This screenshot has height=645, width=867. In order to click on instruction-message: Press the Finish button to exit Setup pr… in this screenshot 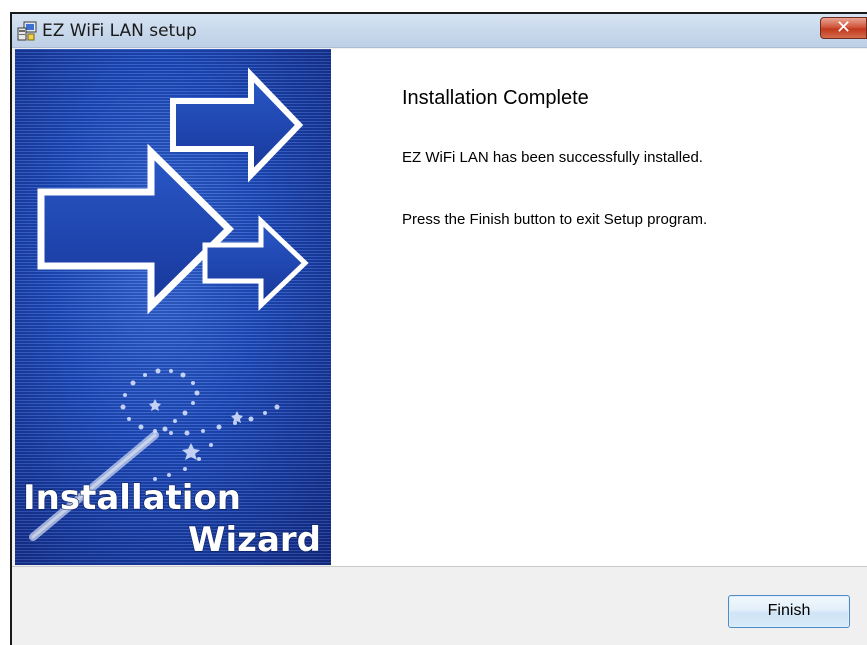, I will do `click(555, 219)`.